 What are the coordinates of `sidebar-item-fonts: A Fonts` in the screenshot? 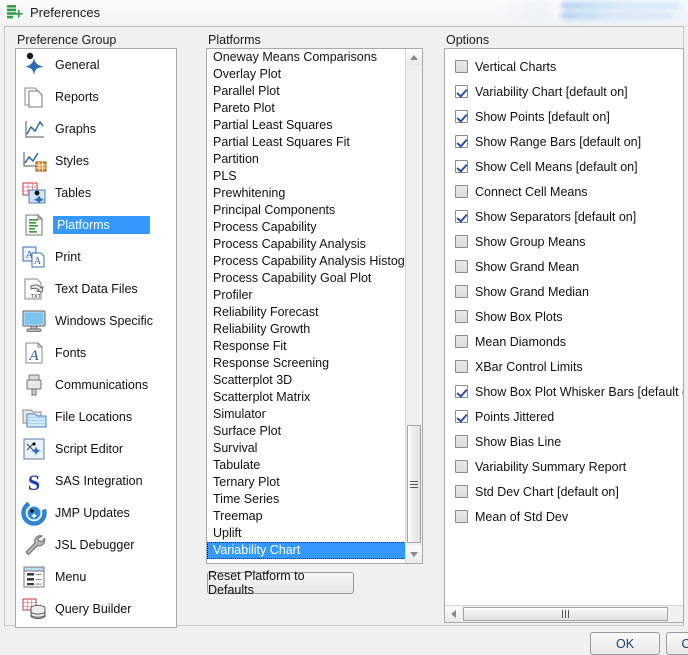 It's located at (96, 353).